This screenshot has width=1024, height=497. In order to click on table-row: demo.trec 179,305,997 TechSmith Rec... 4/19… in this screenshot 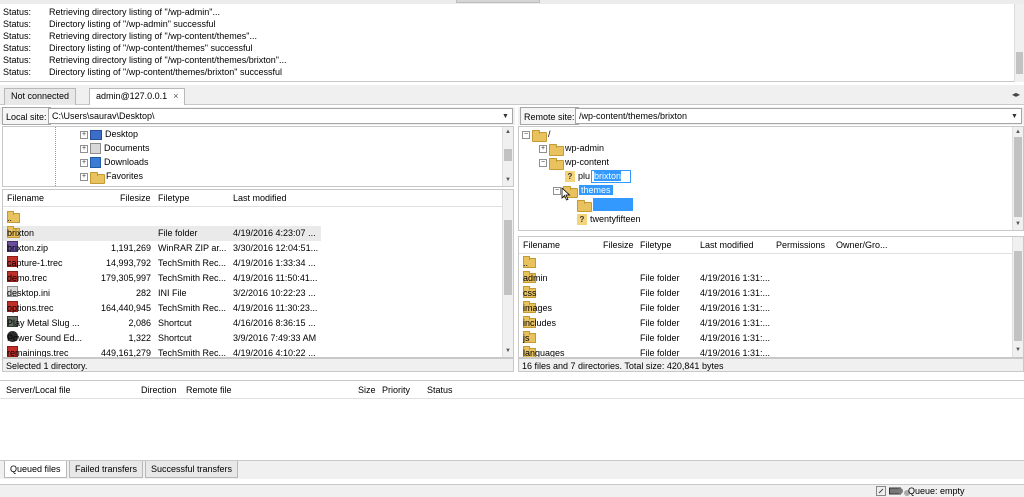, I will do `click(162, 278)`.